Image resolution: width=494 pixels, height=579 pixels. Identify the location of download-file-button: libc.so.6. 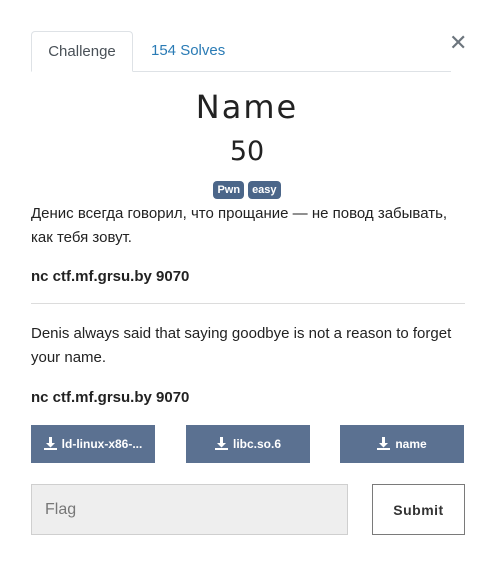
(248, 444).